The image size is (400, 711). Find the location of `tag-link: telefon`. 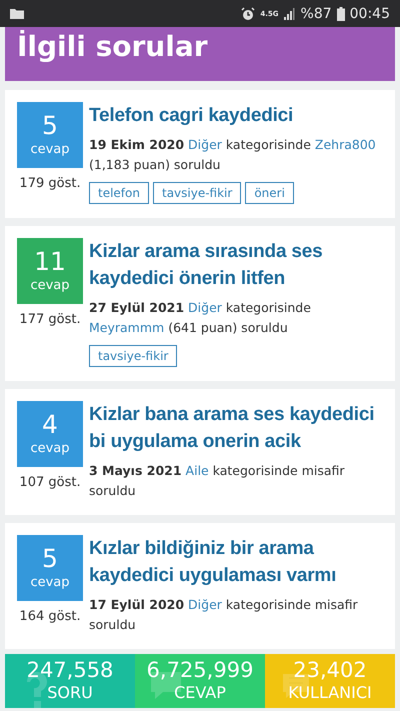

tag-link: telefon is located at coordinates (119, 193).